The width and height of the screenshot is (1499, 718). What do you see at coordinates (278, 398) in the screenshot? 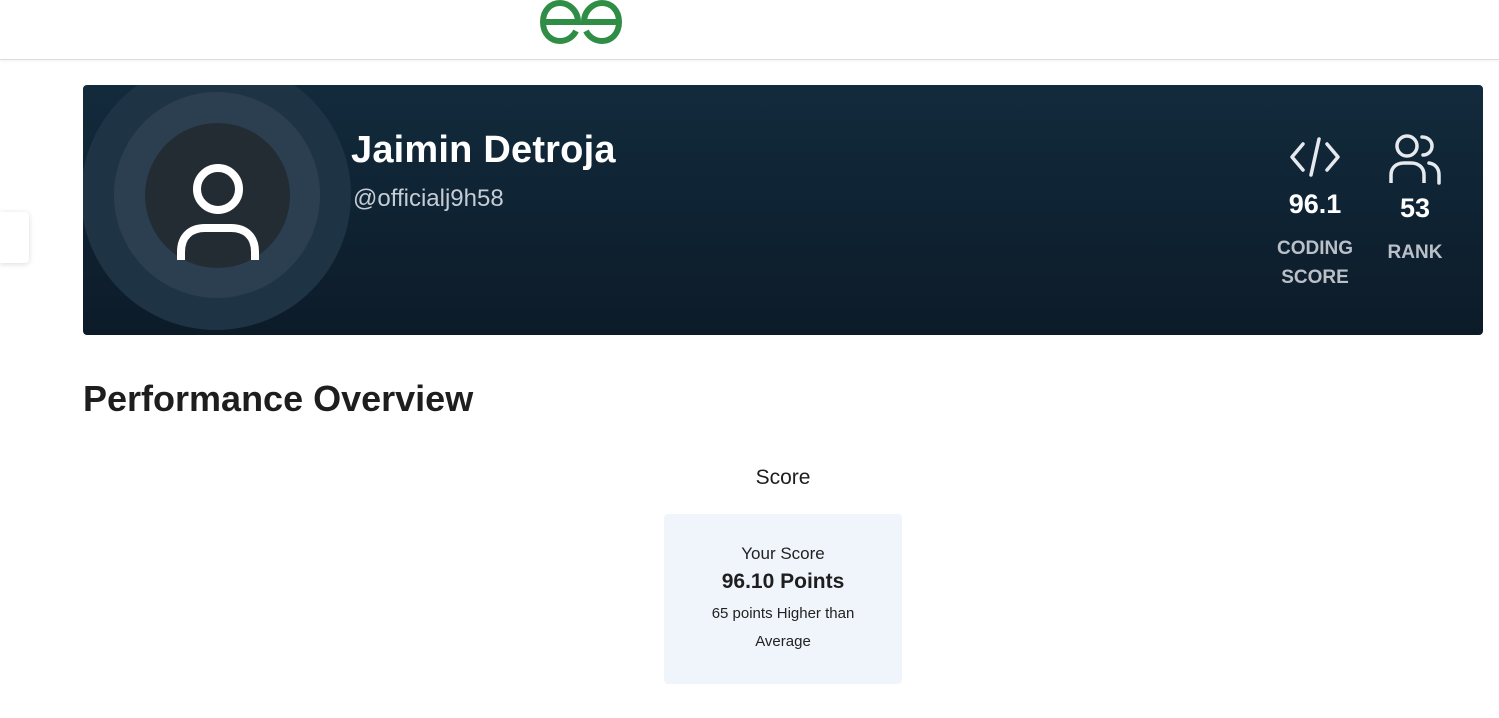
I see `performance-overview-title: Performance Overview` at bounding box center [278, 398].